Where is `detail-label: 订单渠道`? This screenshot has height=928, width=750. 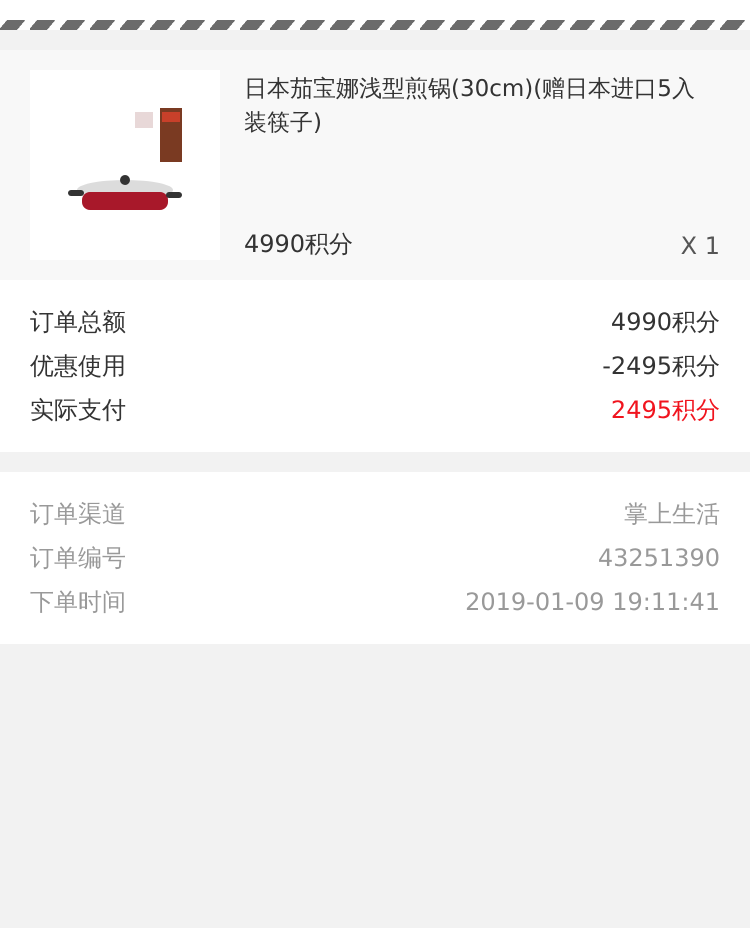 detail-label: 订单渠道 is located at coordinates (78, 514).